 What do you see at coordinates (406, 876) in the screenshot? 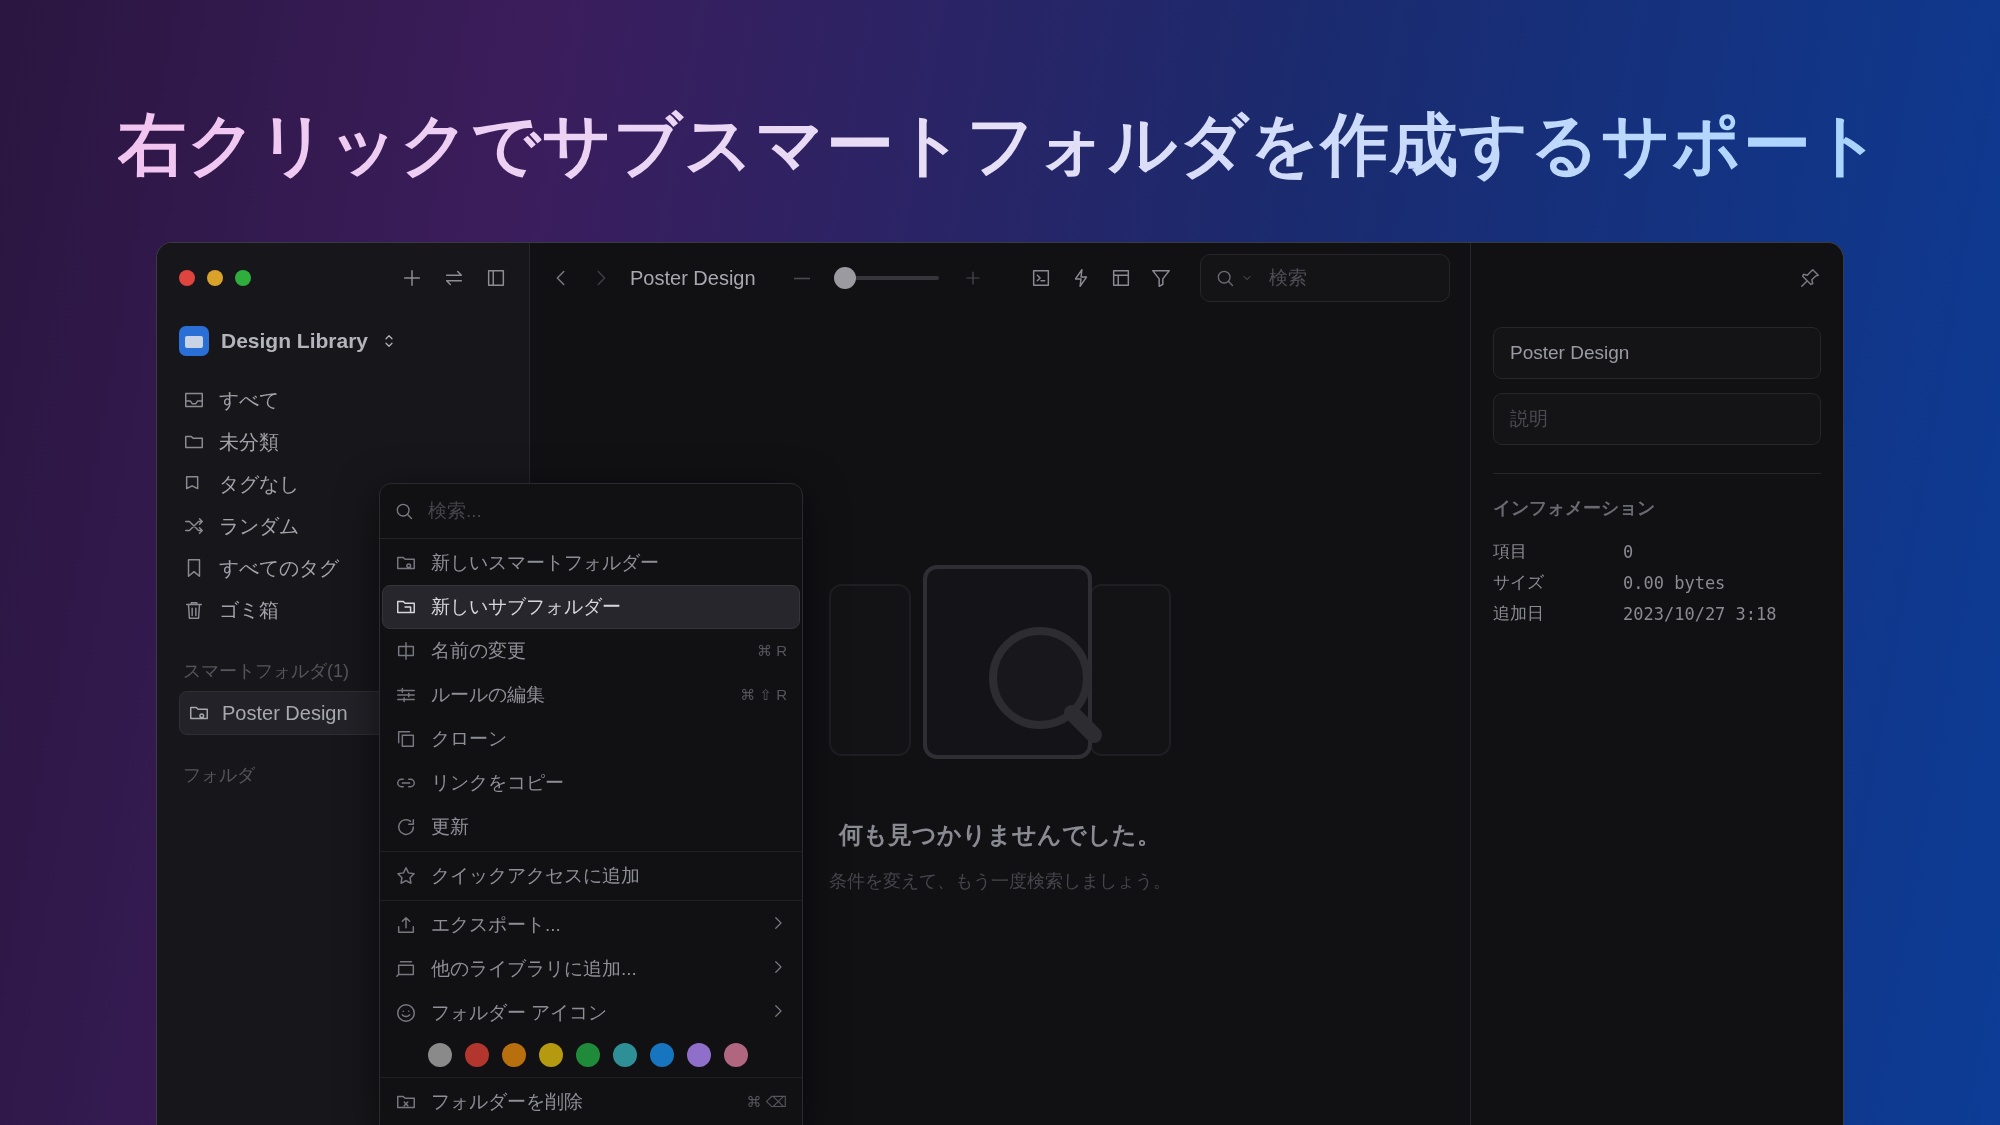
I see `star-icon` at bounding box center [406, 876].